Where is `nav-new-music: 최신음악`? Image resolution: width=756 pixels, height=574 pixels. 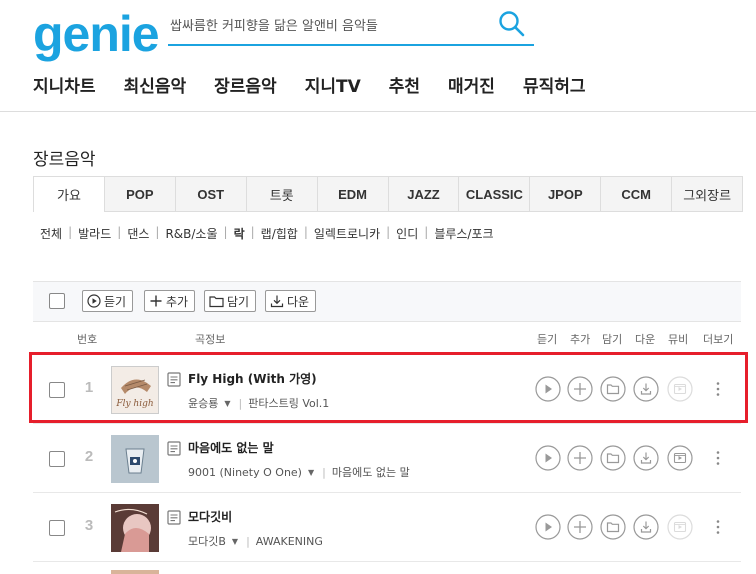
nav-new-music: 최신음악 is located at coordinates (155, 87).